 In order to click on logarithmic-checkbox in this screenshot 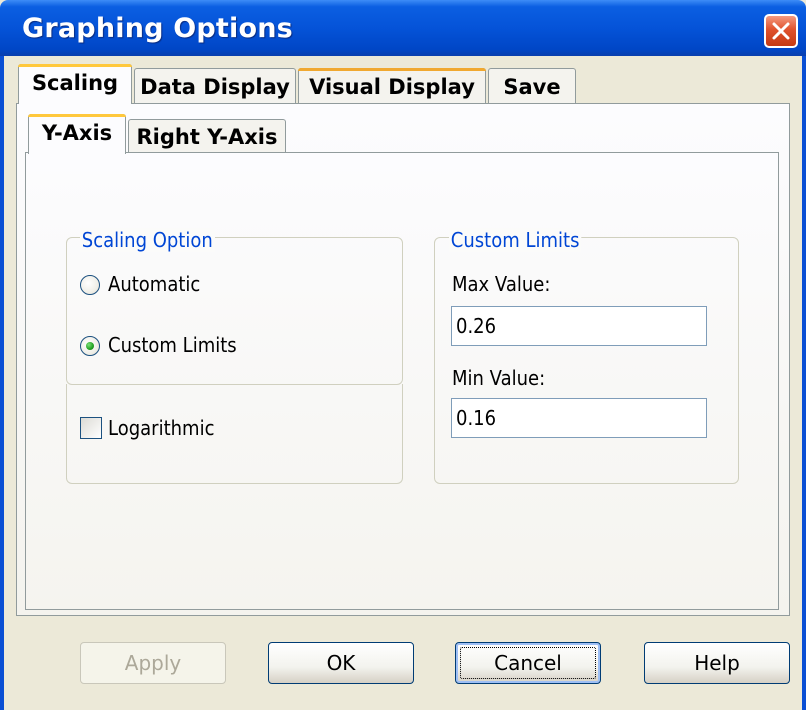, I will do `click(91, 428)`.